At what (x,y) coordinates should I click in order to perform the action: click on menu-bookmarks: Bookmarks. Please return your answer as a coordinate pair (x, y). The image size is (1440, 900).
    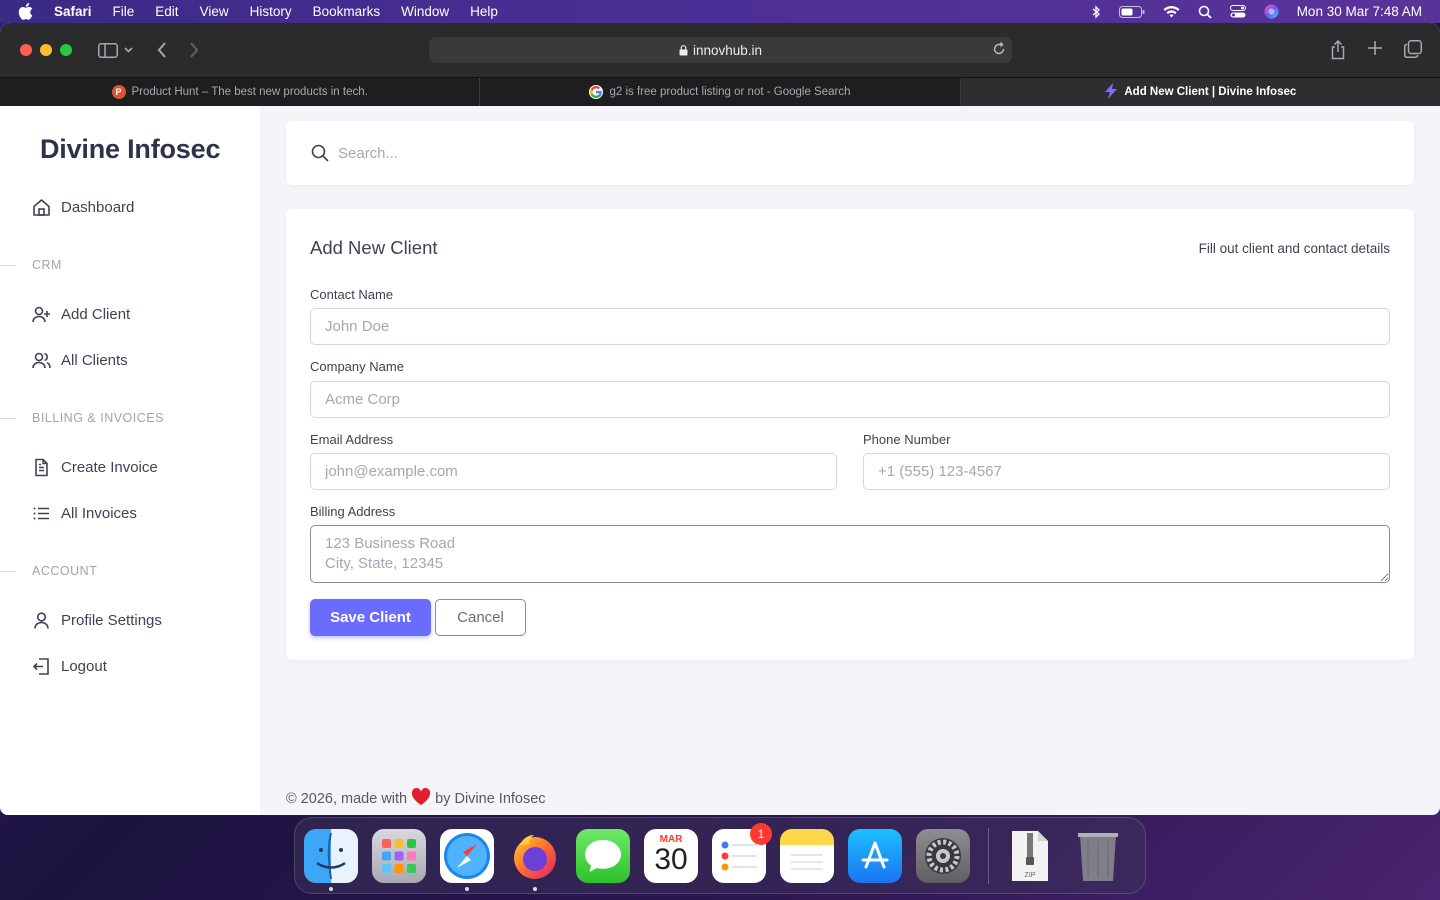
    Looking at the image, I should click on (347, 11).